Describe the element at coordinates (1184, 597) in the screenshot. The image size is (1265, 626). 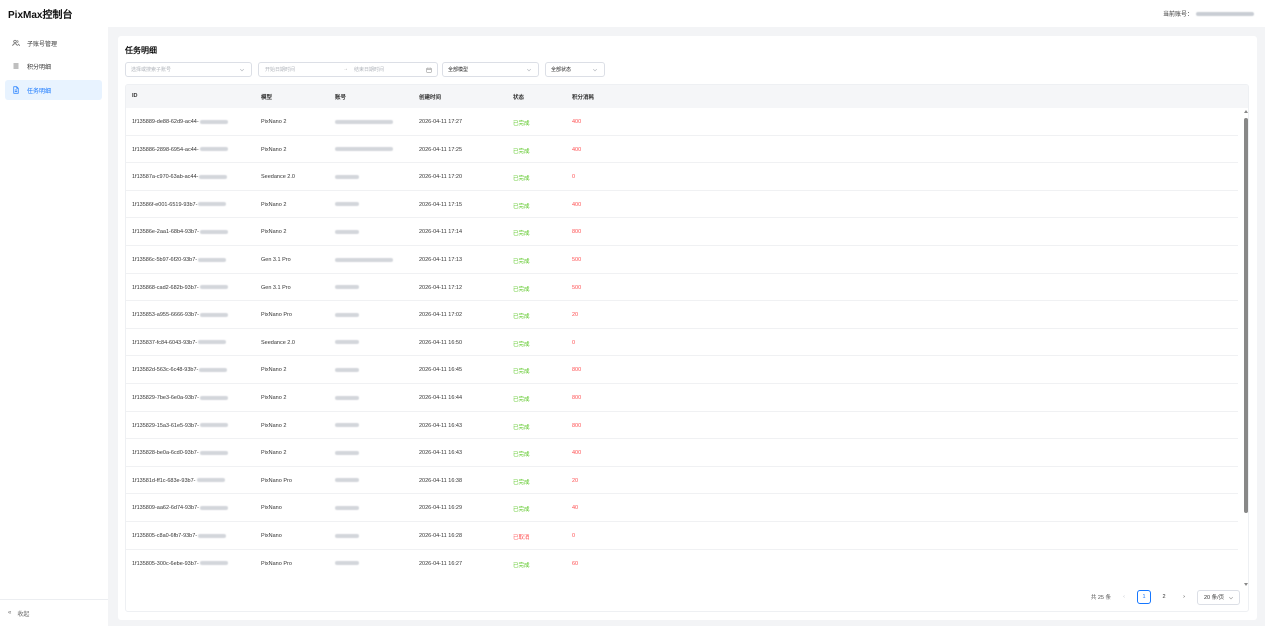
I see `next-page-button: ›` at that location.